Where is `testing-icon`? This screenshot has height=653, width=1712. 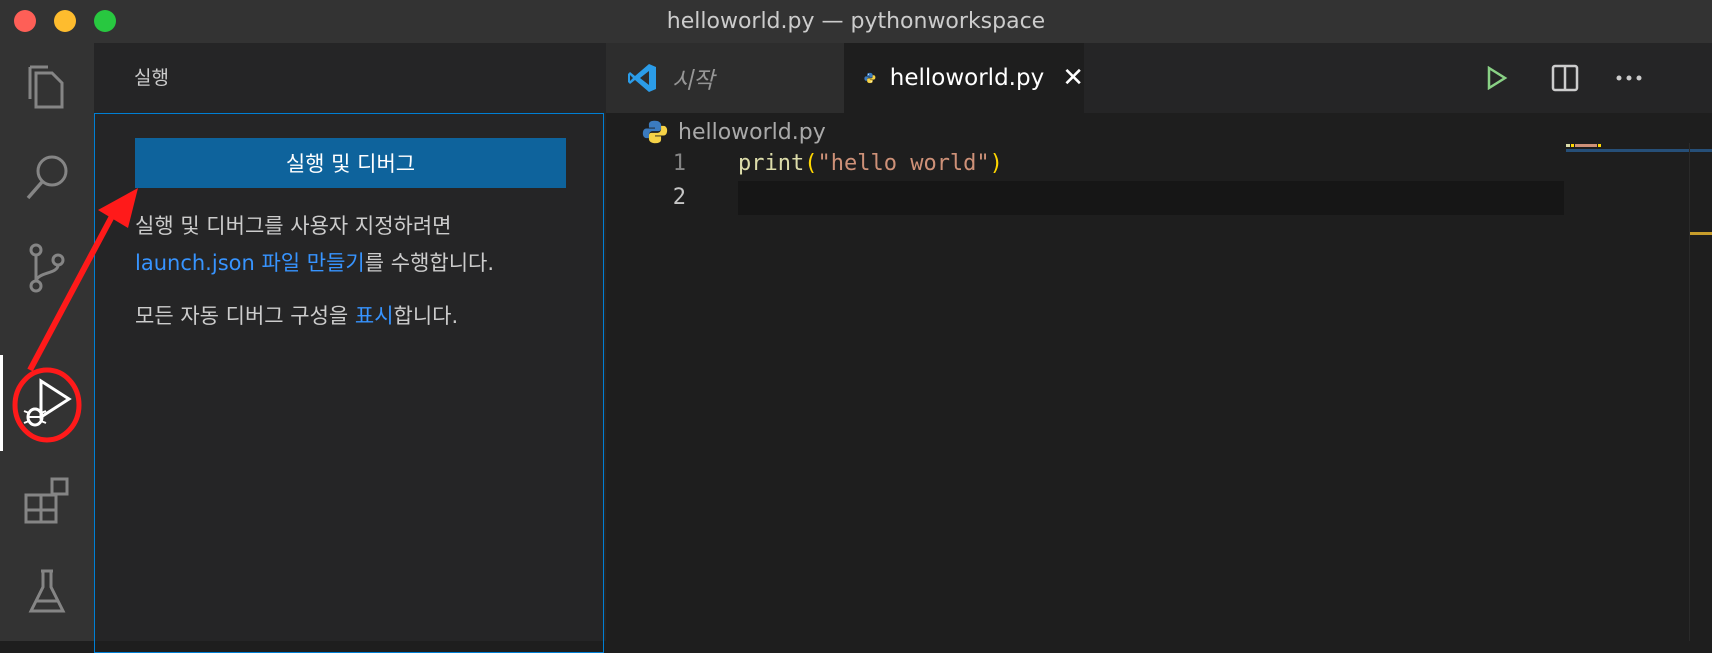 testing-icon is located at coordinates (47, 591).